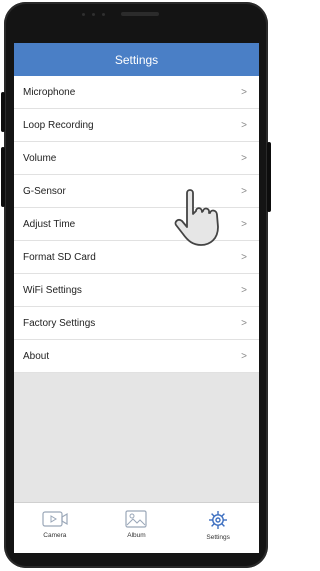 The height and width of the screenshot is (571, 320). Describe the element at coordinates (44, 191) in the screenshot. I see `settings-item-label: G-Sensor` at that location.